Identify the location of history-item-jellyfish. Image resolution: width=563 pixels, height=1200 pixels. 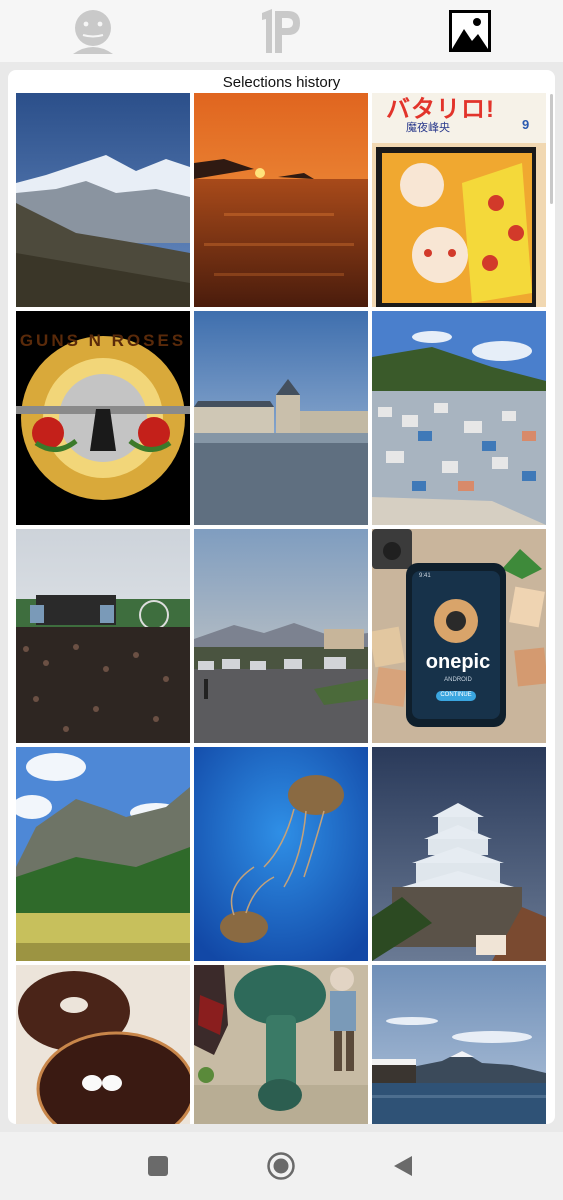
(281, 854).